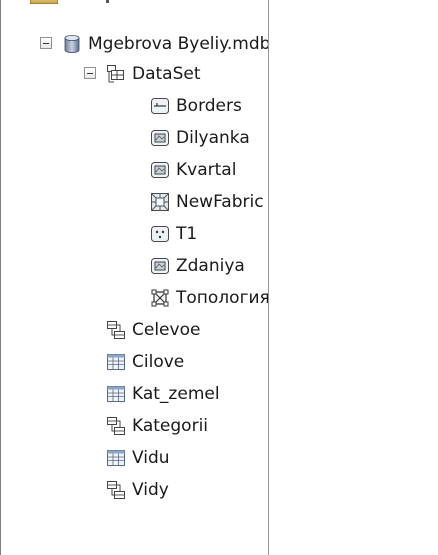 The image size is (438, 555). What do you see at coordinates (151, 458) in the screenshot?
I see `tree-item-label: Vidu` at bounding box center [151, 458].